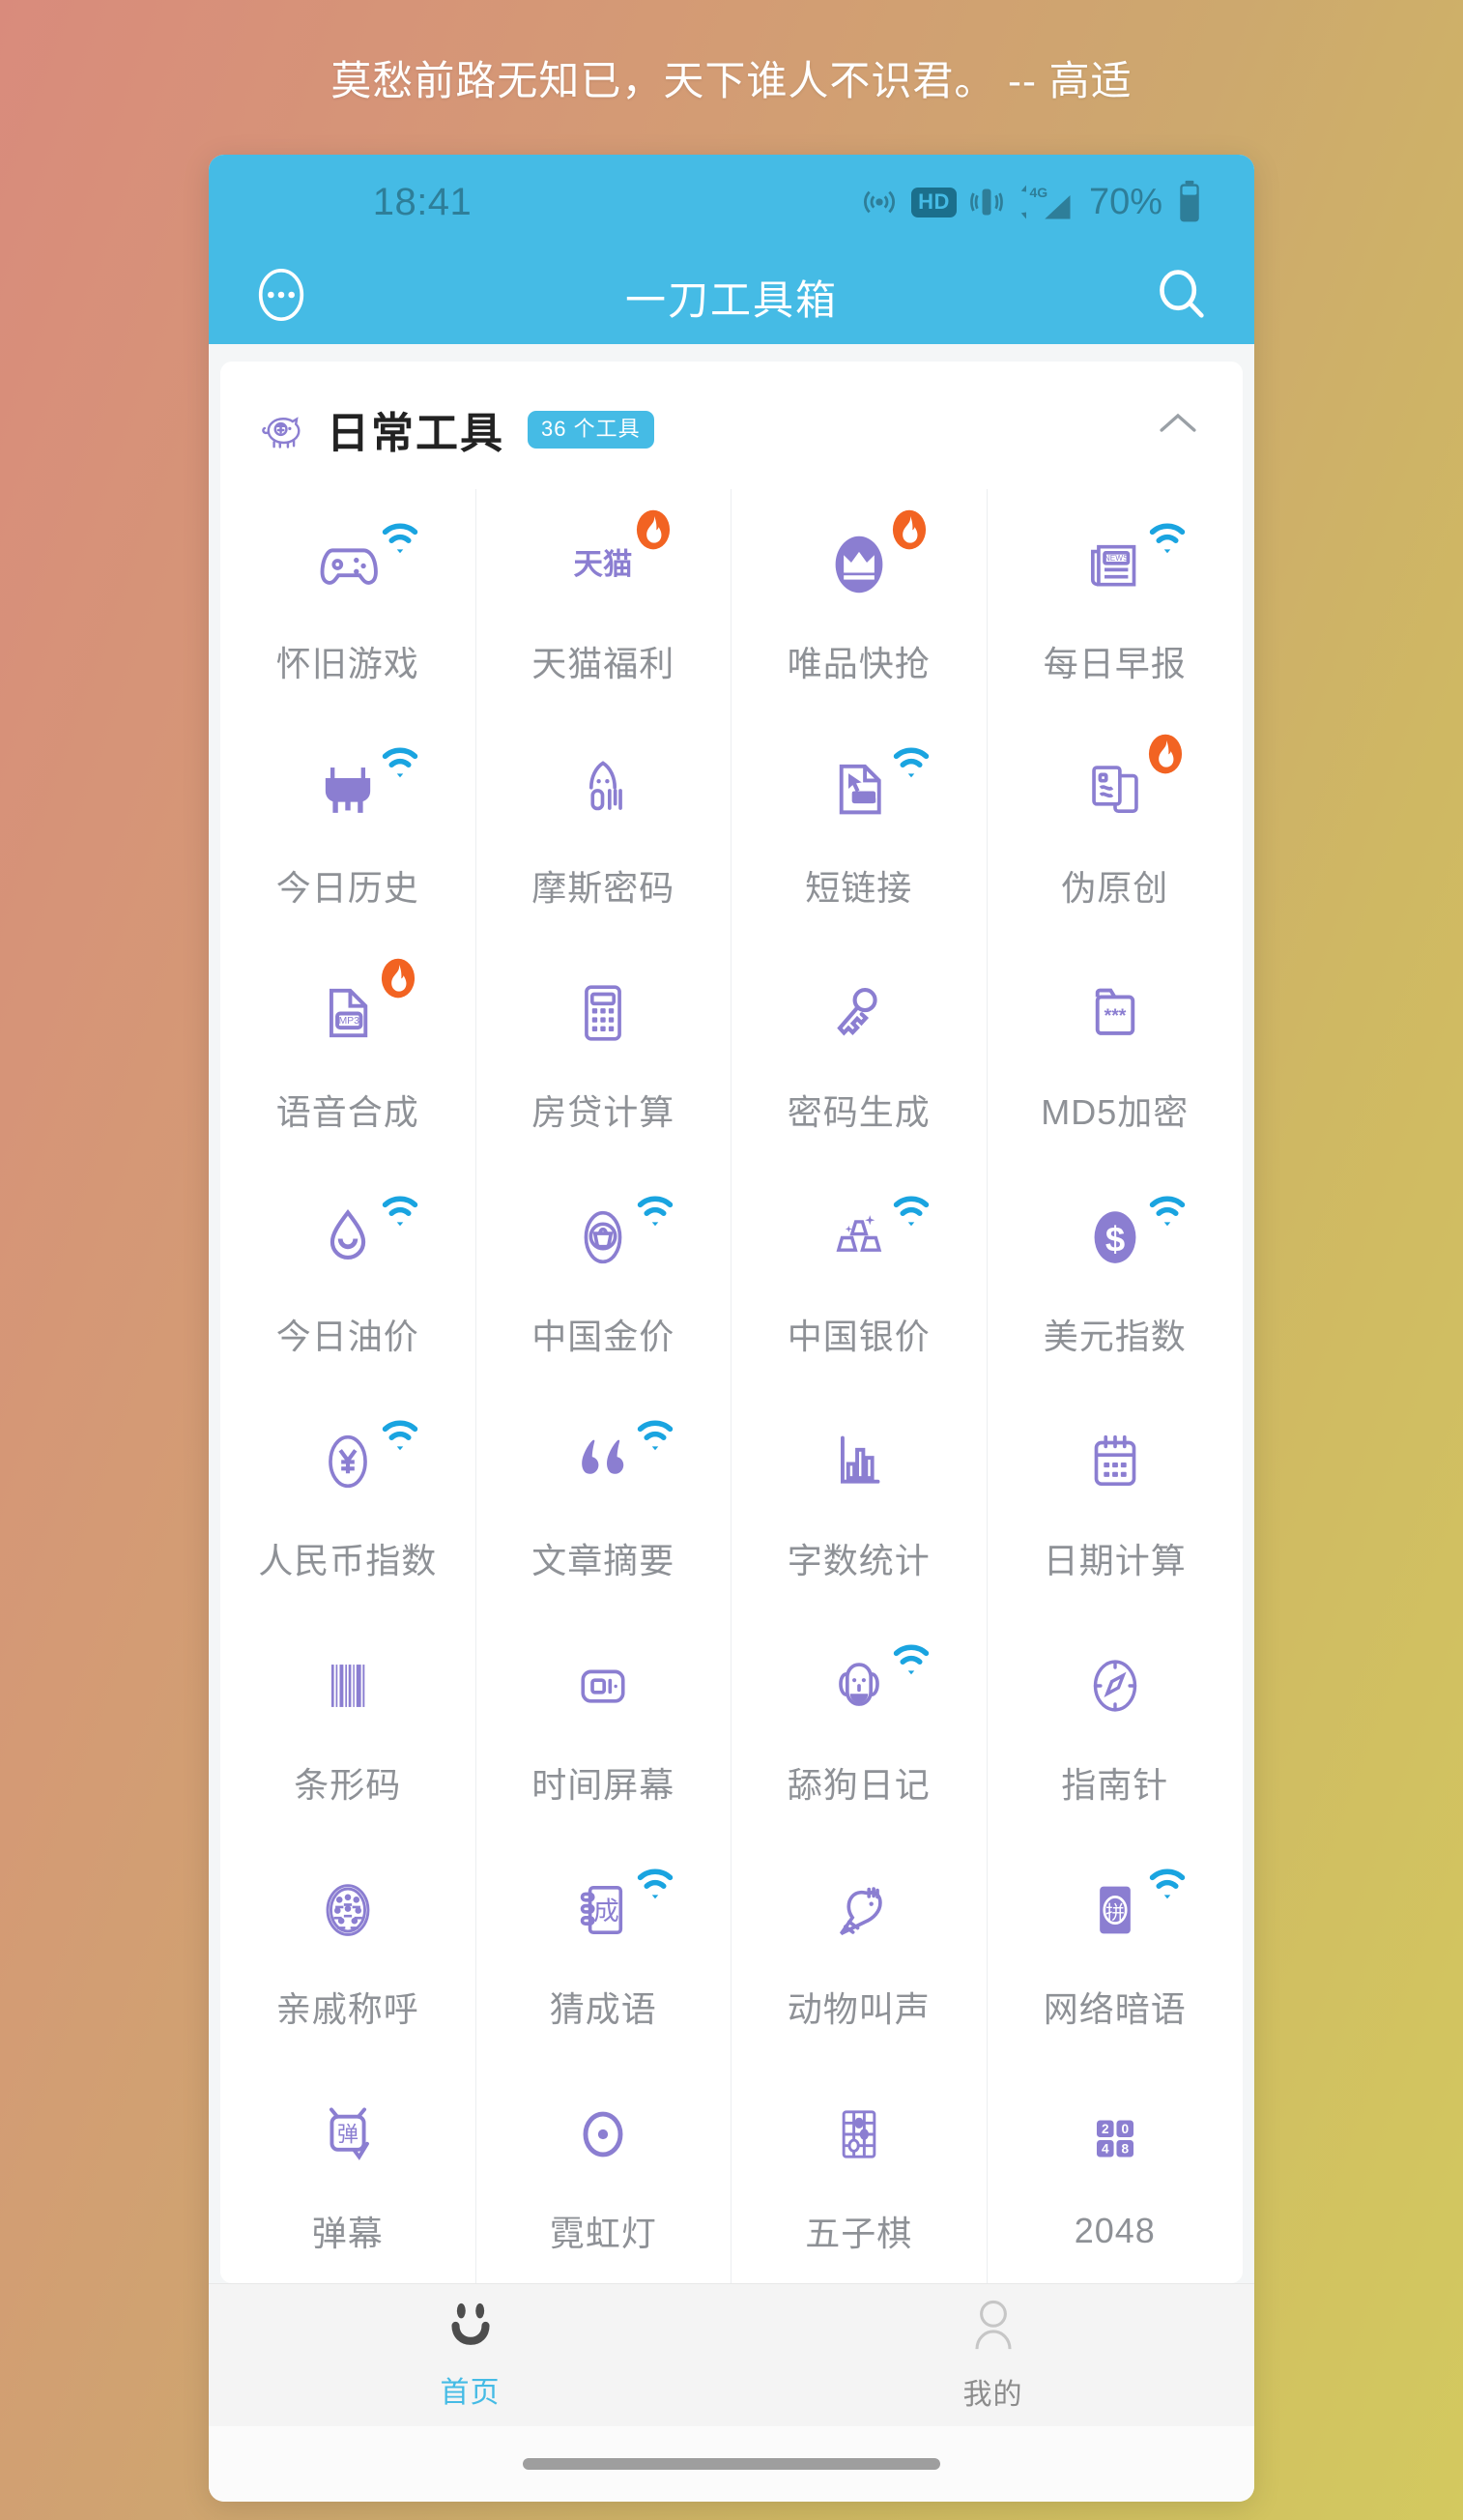 This screenshot has width=1463, height=2520. What do you see at coordinates (859, 888) in the screenshot?
I see `tool-label: 短链接` at bounding box center [859, 888].